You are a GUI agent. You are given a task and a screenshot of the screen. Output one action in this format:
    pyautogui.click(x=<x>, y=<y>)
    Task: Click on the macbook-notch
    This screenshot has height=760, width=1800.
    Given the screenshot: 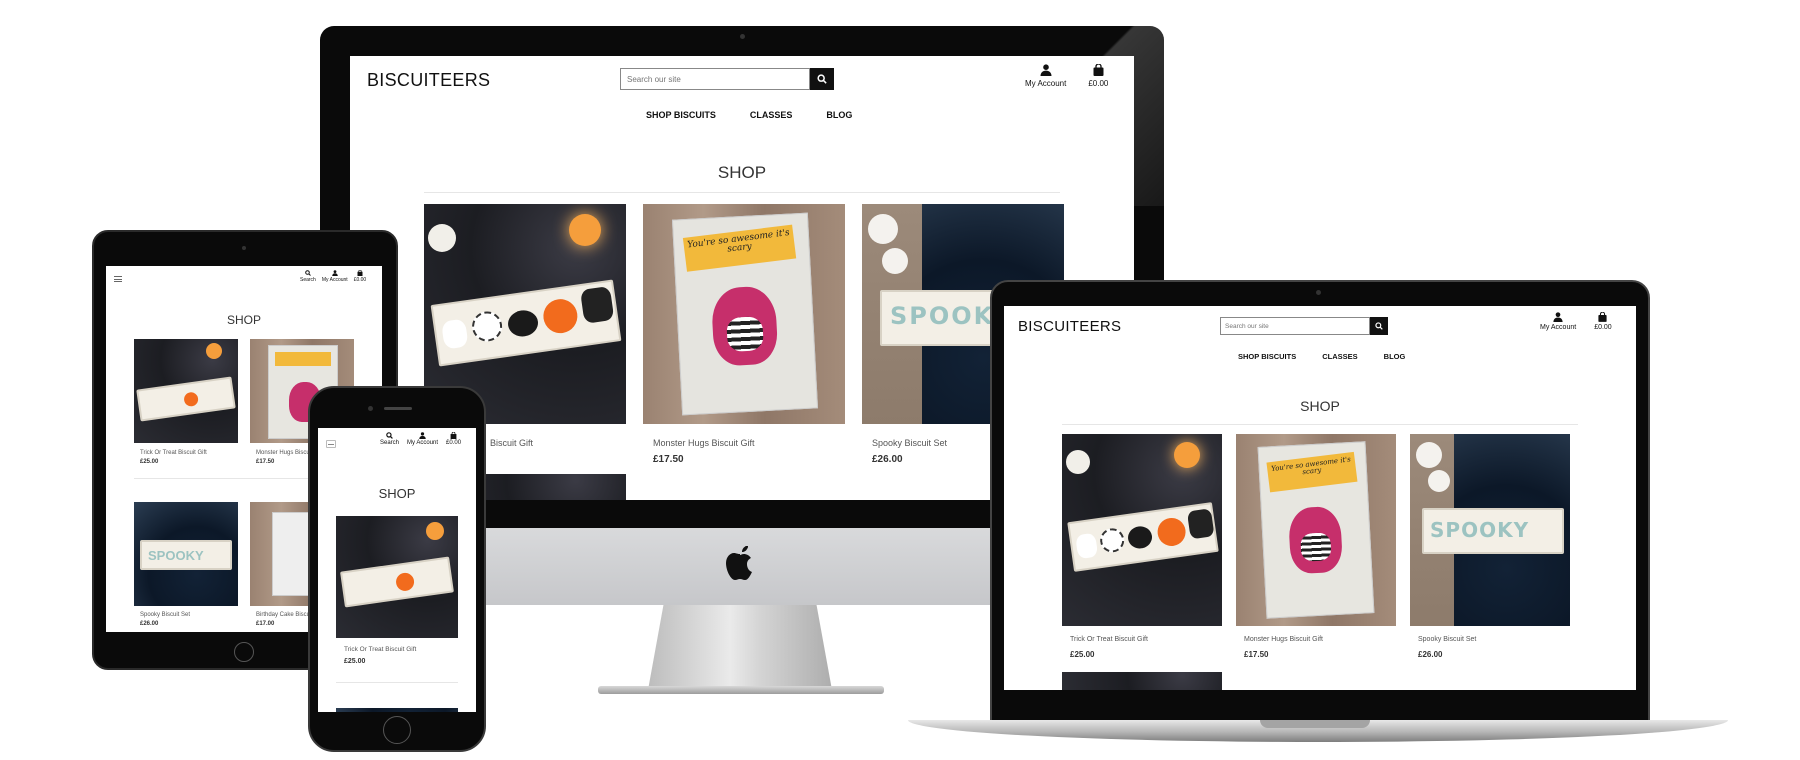 What is the action you would take?
    pyautogui.click(x=1315, y=724)
    